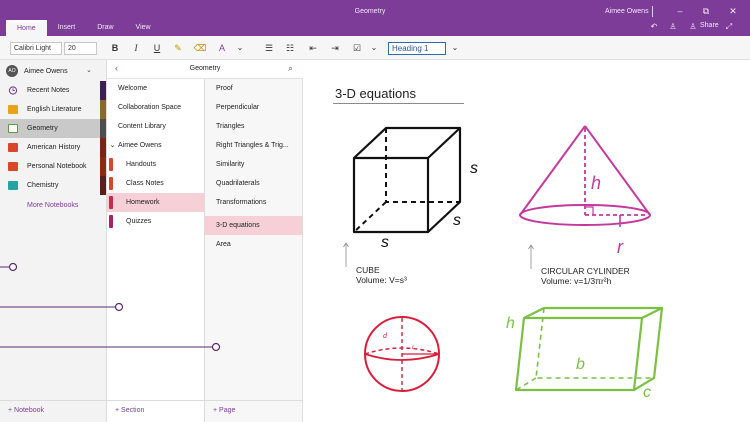 Image resolution: width=750 pixels, height=422 pixels. What do you see at coordinates (357, 48) in the screenshot?
I see `todo-checkbox-icon: ☑` at bounding box center [357, 48].